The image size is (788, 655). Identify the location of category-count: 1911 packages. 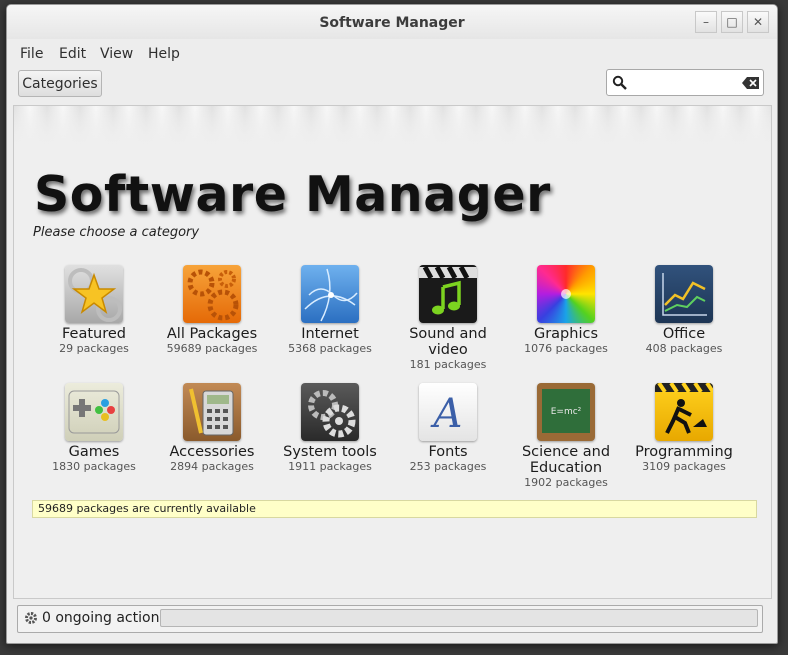
(330, 466).